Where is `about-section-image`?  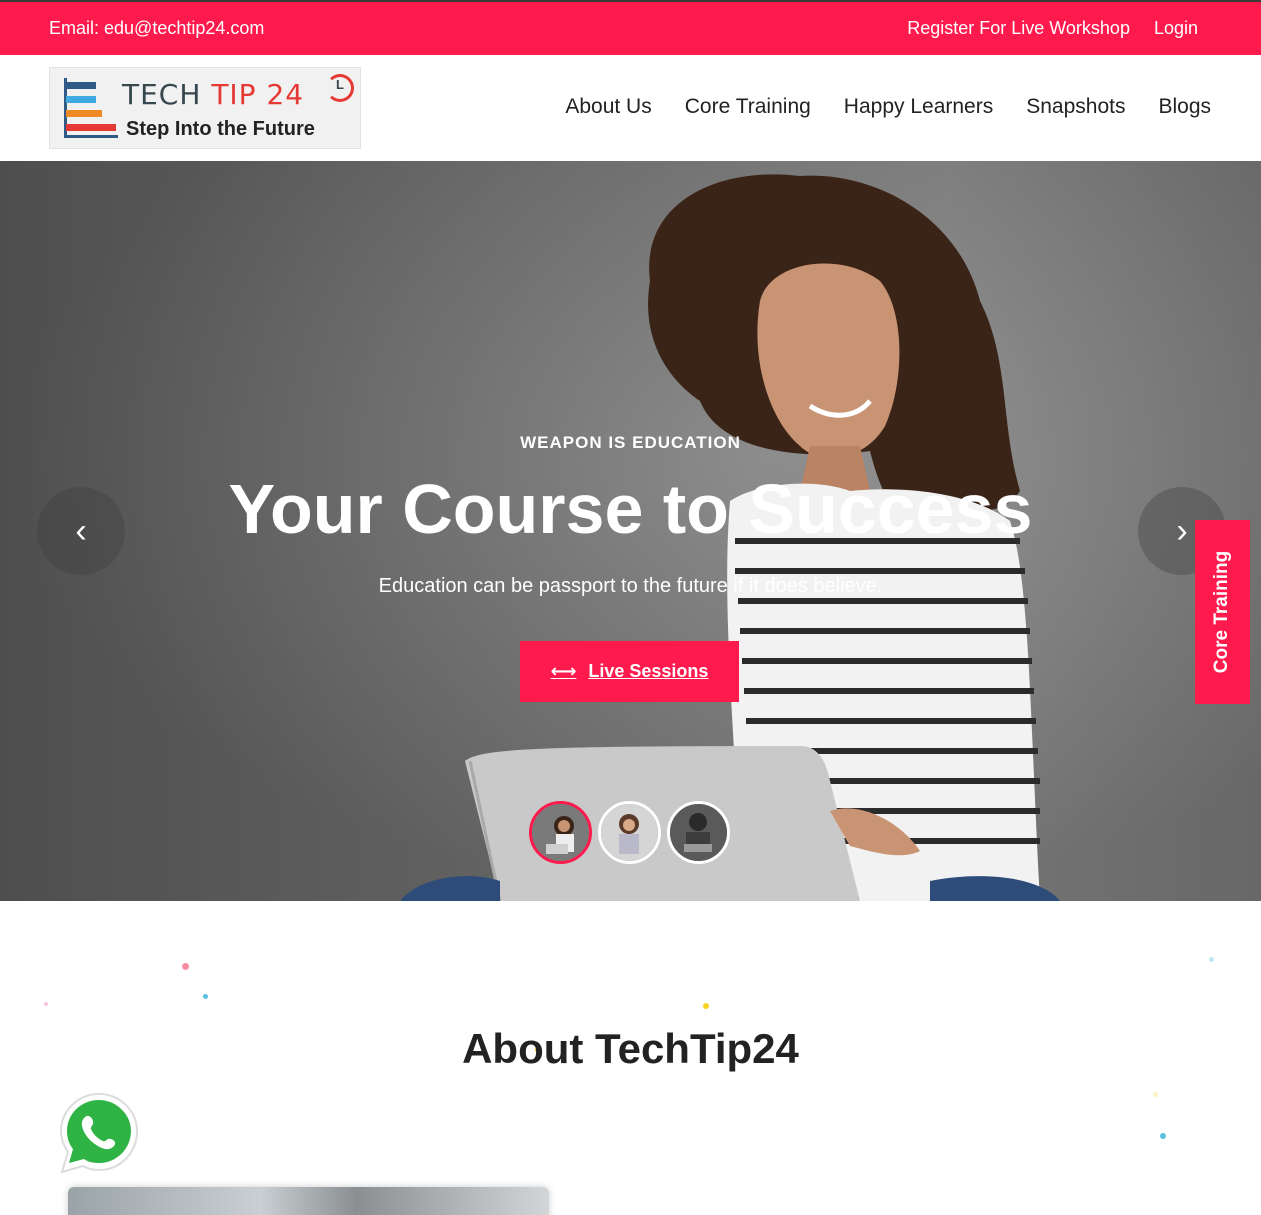 about-section-image is located at coordinates (308, 1201).